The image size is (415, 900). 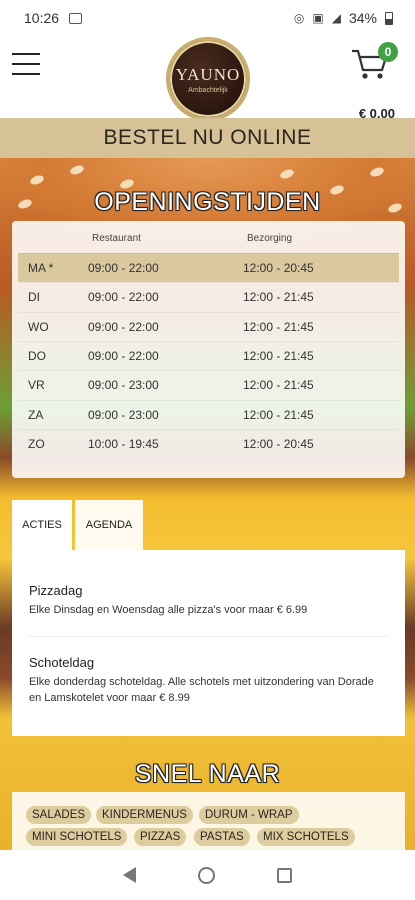 I want to click on tab-agenda: AGENDA, so click(x=109, y=525).